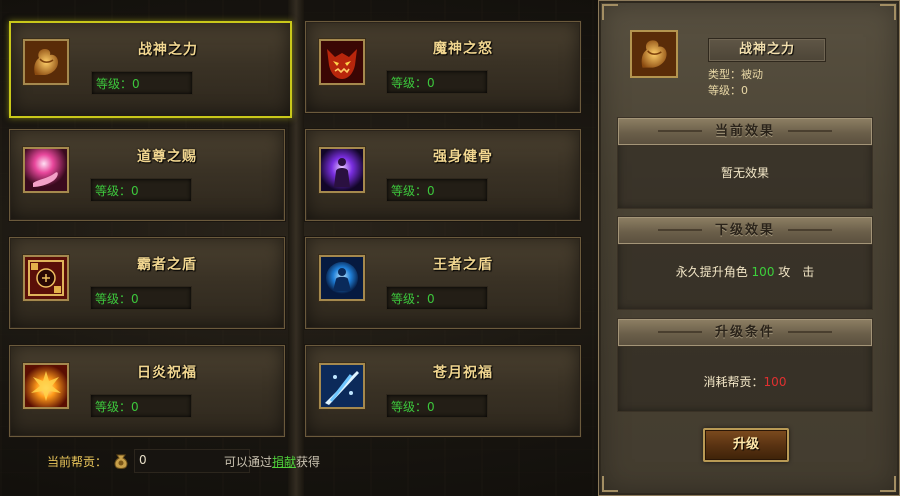  I want to click on upgrade-condition-section: 升级条件 消耗帮贡：100, so click(745, 365).